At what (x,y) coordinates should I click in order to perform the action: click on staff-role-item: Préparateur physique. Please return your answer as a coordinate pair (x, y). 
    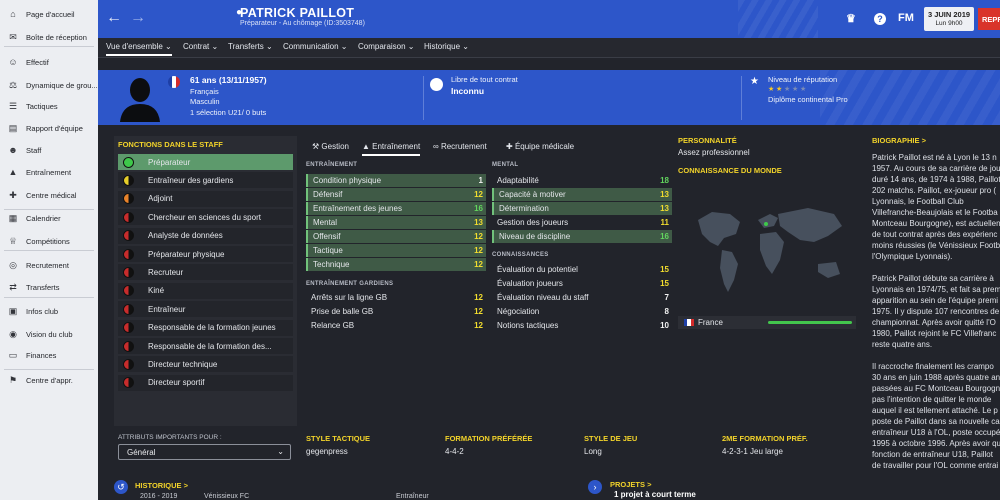
    Looking at the image, I should click on (205, 254).